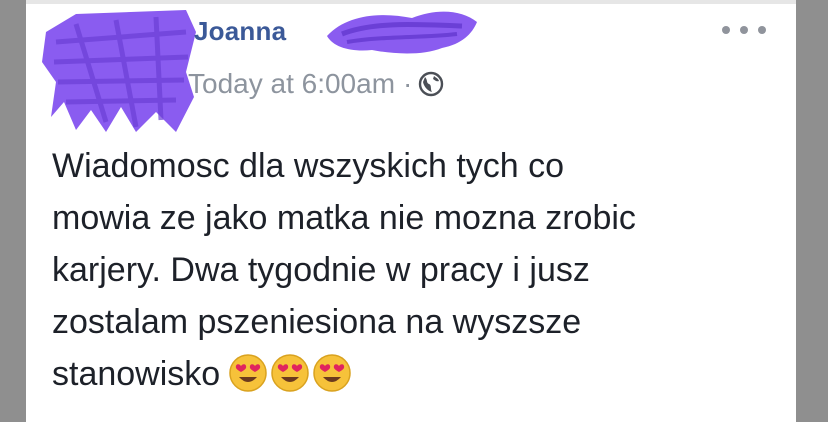  Describe the element at coordinates (136, 374) in the screenshot. I see `post-text-line: stanowisko` at that location.